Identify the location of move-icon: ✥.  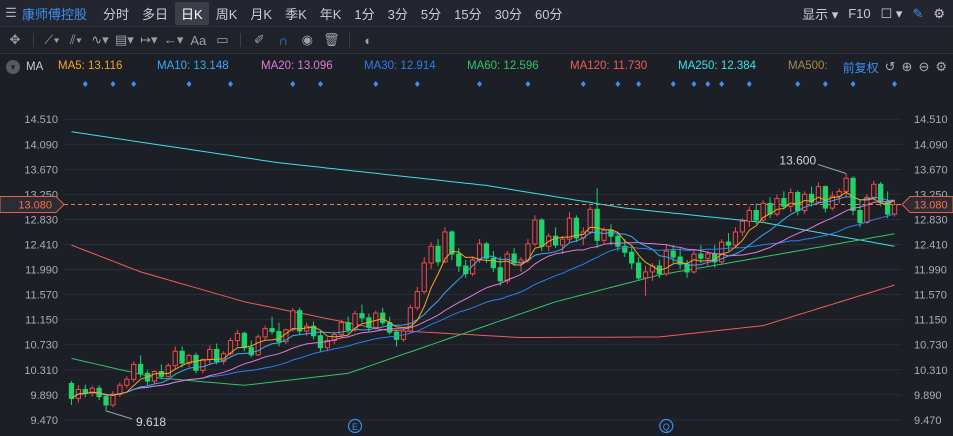
(15, 40).